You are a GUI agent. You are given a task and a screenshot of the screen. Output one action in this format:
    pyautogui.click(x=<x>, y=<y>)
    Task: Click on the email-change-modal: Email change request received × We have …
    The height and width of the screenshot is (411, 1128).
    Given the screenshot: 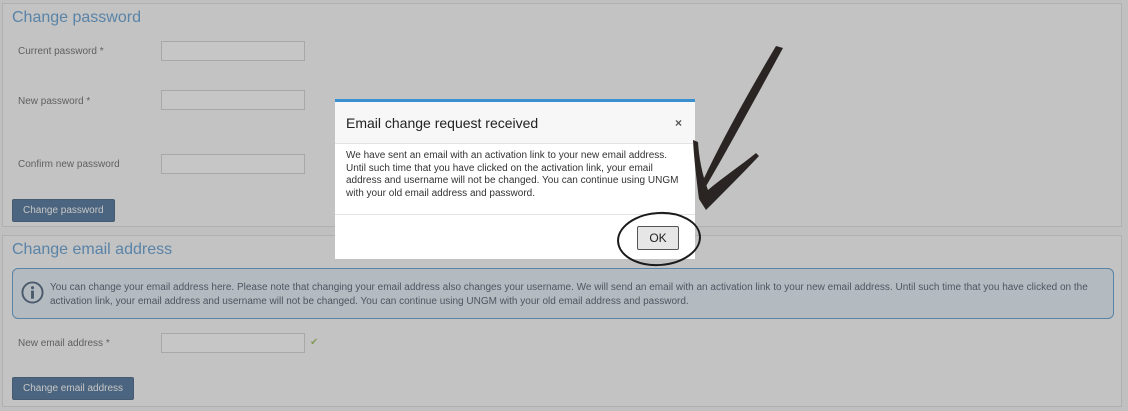 What is the action you would take?
    pyautogui.click(x=515, y=179)
    